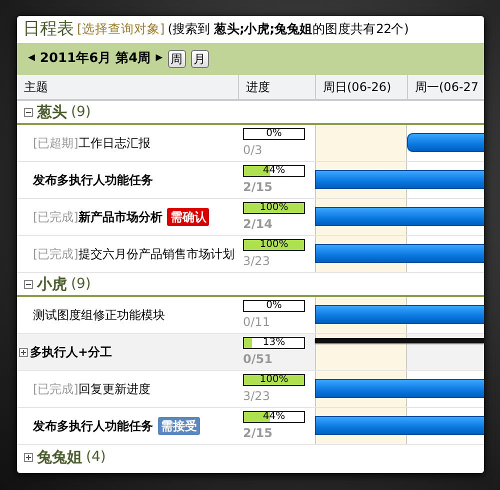  I want to click on select-query-link: [选择查询对象], so click(121, 29).